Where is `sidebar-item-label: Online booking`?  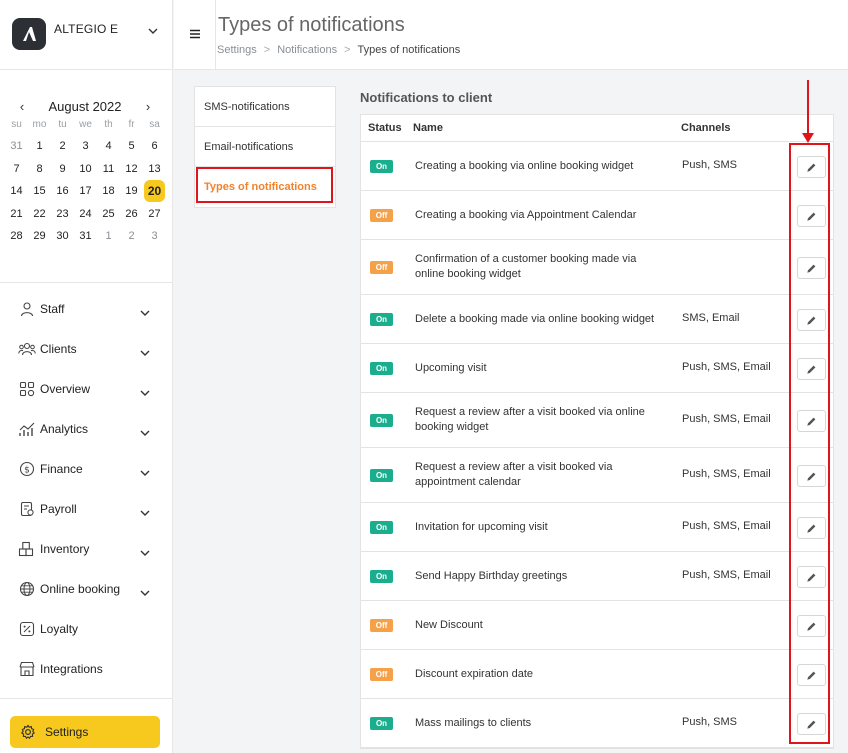 sidebar-item-label: Online booking is located at coordinates (80, 589).